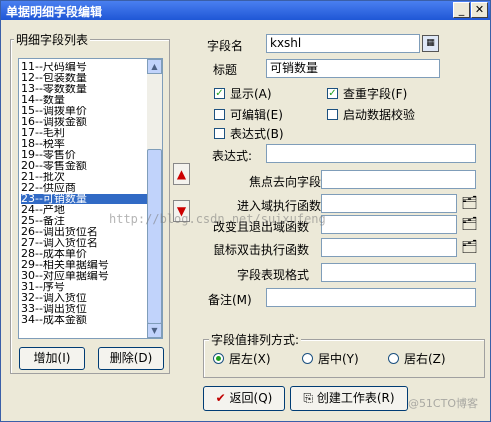 This screenshot has height=422, width=491. I want to click on scroll-up-arrow-icon: ▲, so click(154, 66).